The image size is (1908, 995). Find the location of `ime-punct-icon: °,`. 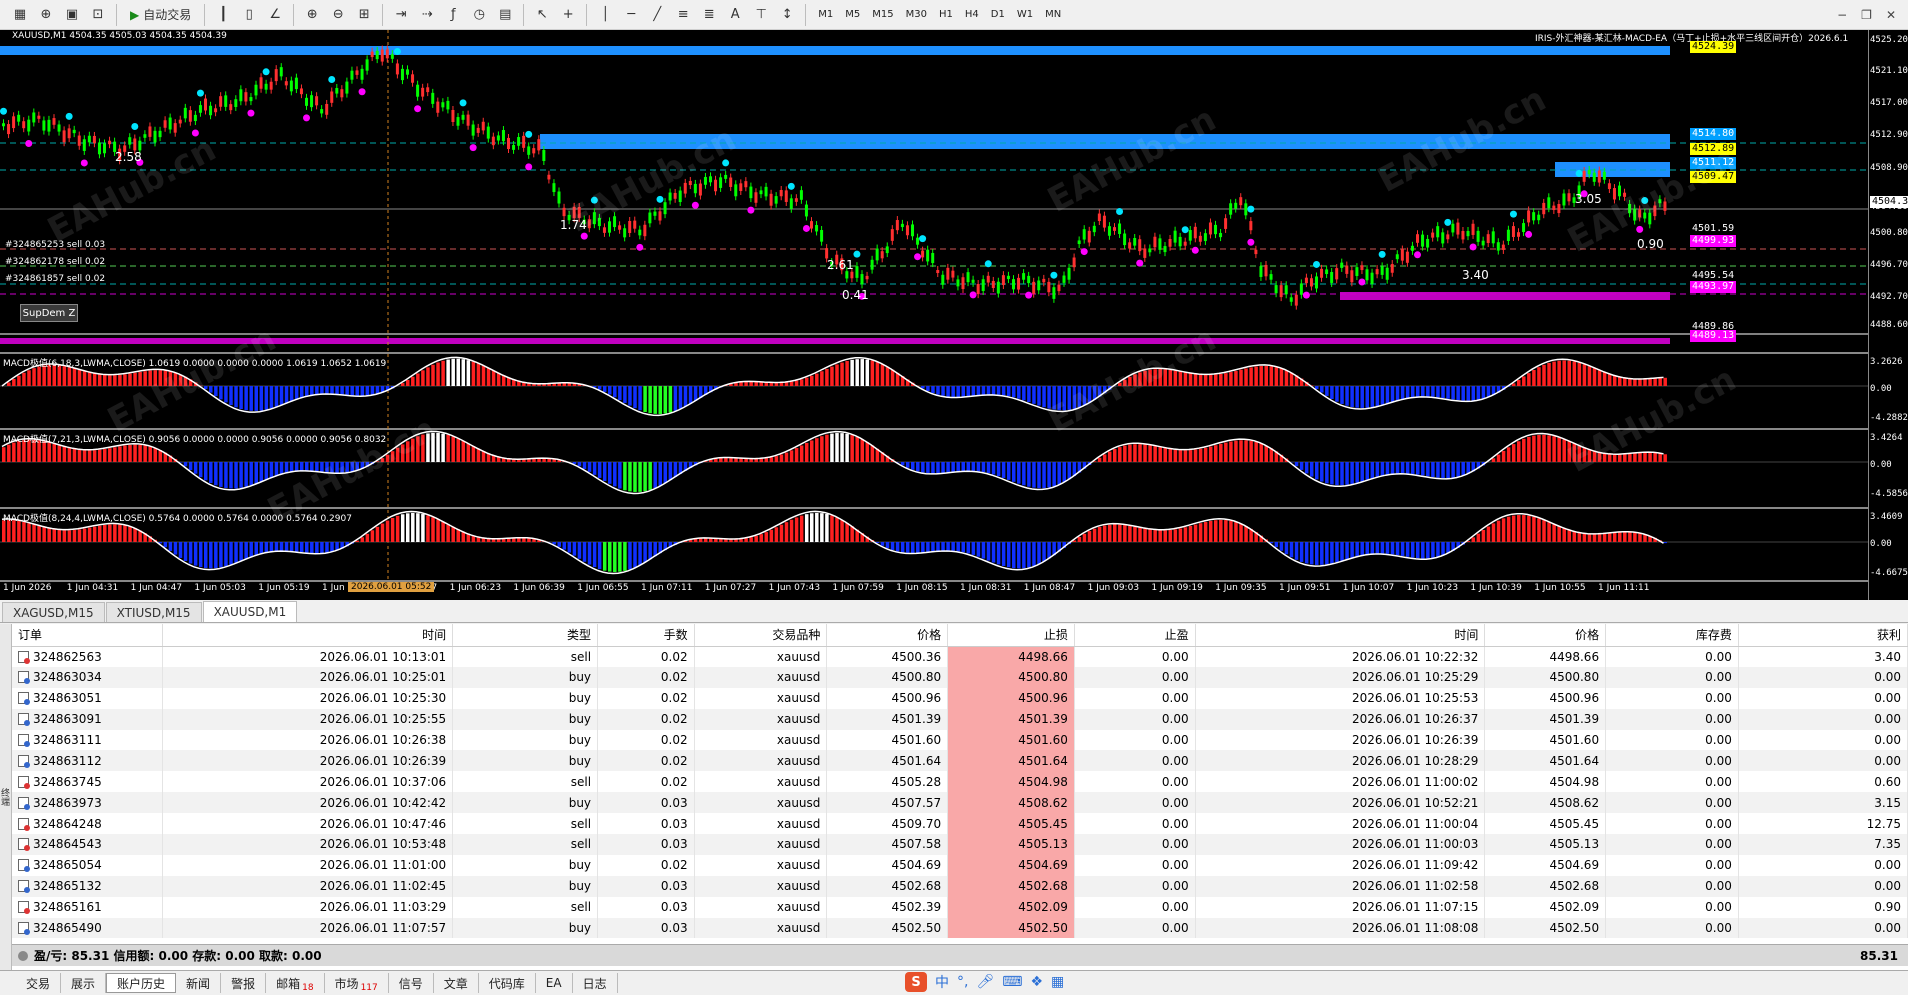

ime-punct-icon: °, is located at coordinates (962, 982).